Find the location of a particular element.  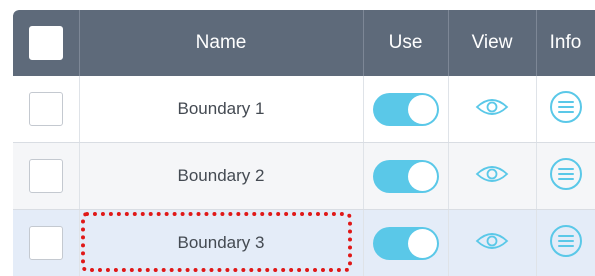

column-header-info: Info is located at coordinates (565, 43).